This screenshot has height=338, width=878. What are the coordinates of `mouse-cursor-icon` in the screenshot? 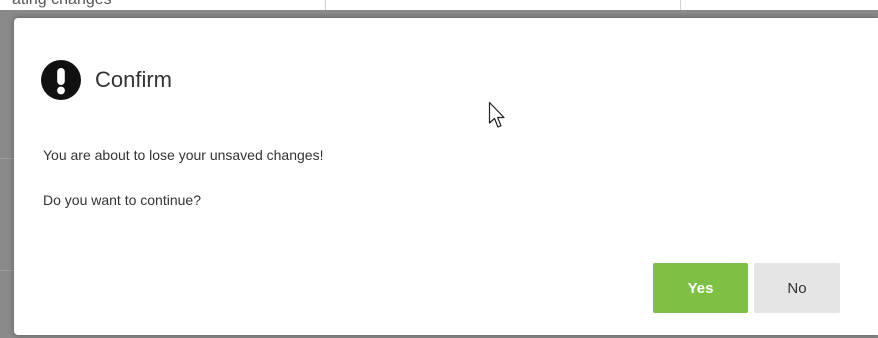 It's located at (496, 114).